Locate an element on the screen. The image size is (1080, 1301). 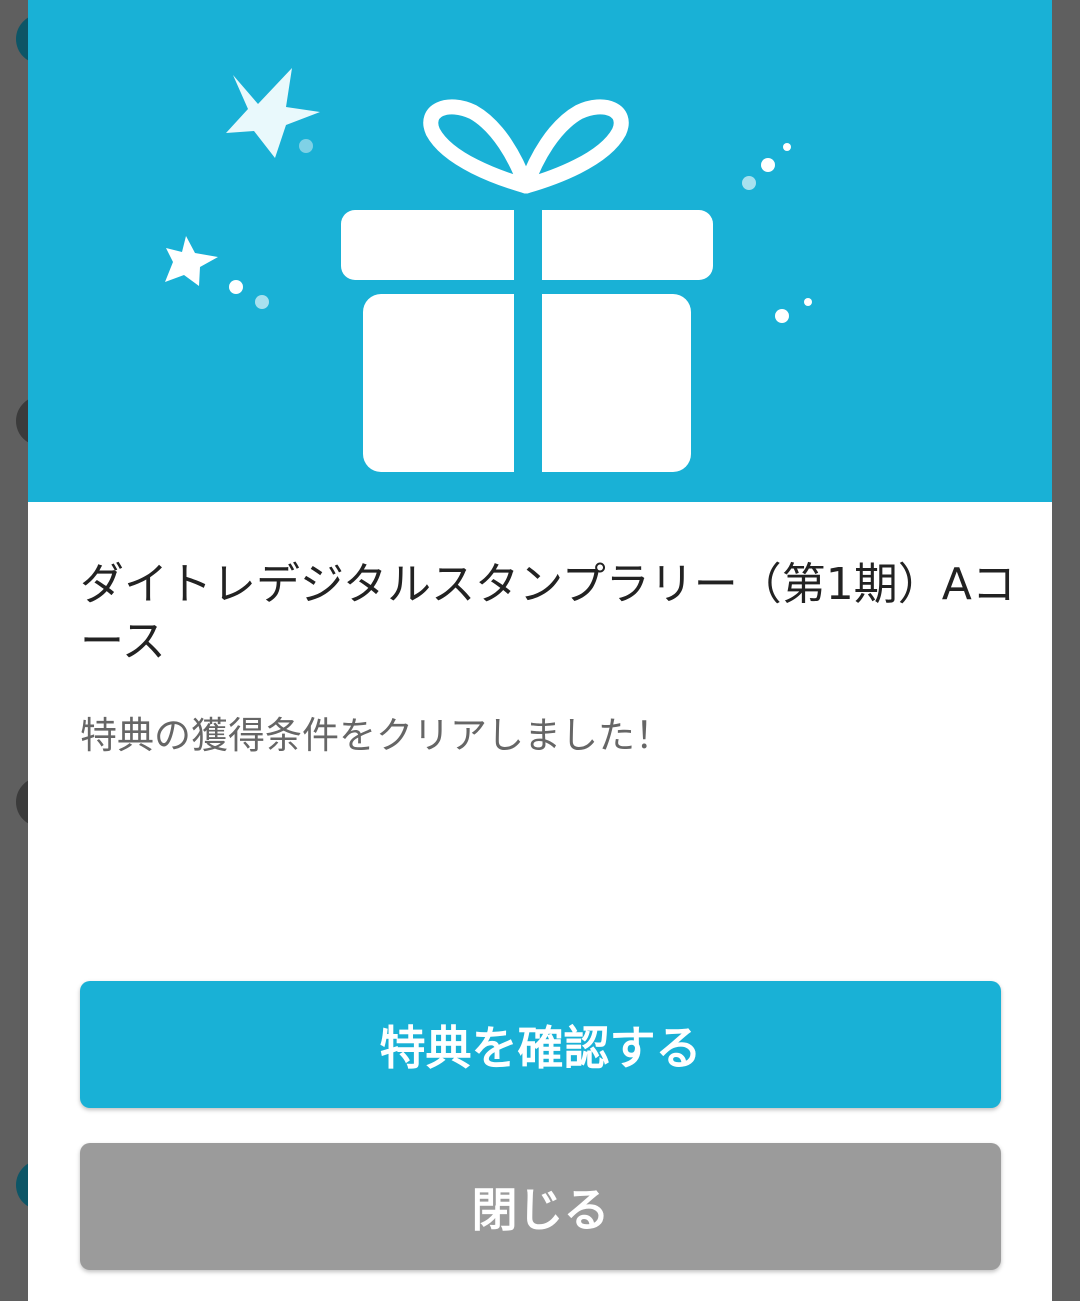
dialog-title: ダイトレデジタルスタンプラリー（第1期）Aコース is located at coordinates (548, 613).